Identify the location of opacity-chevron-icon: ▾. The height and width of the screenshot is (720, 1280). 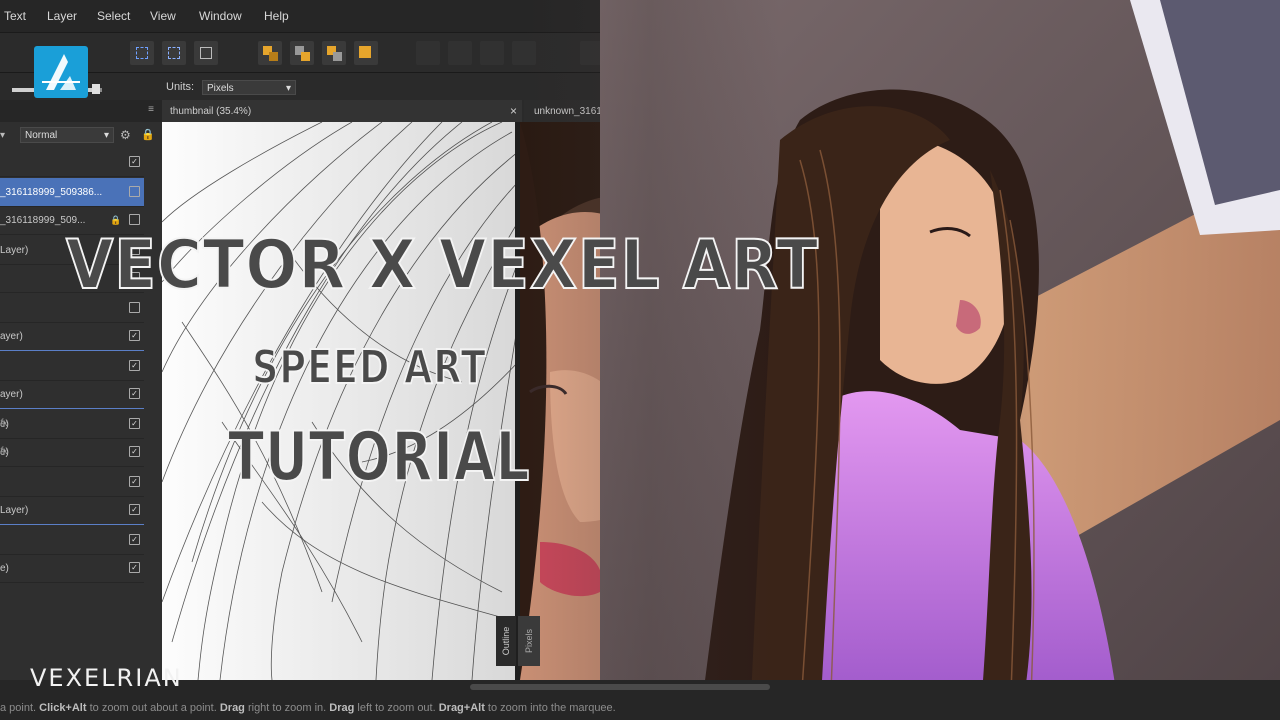
(2, 135).